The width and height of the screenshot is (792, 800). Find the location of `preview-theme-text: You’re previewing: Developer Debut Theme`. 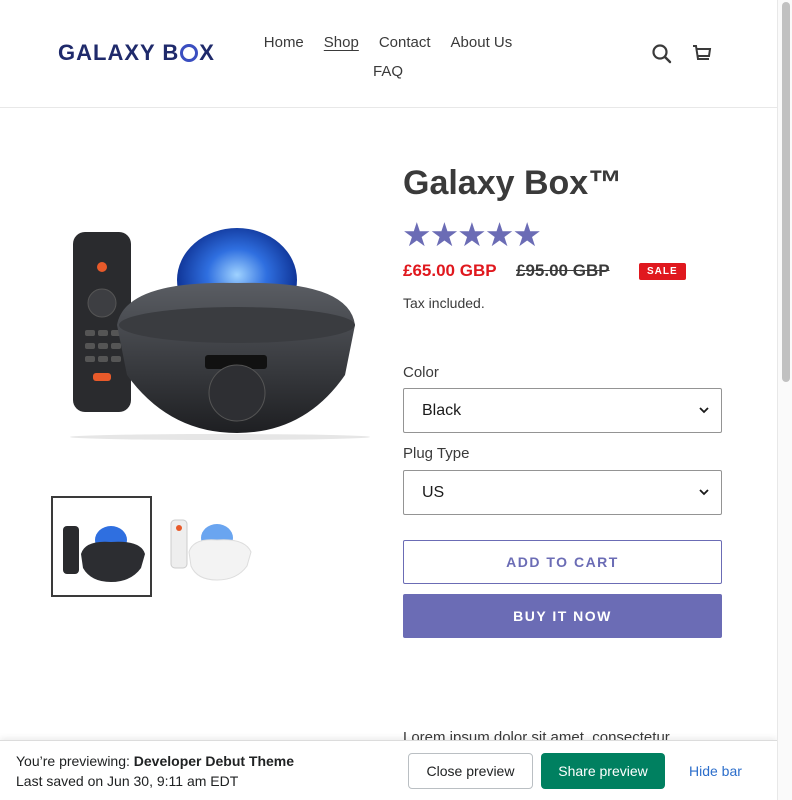

preview-theme-text: You’re previewing: Developer Debut Theme is located at coordinates (155, 761).